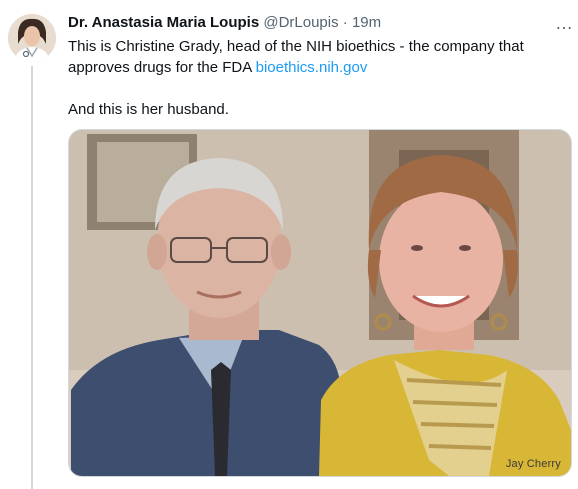 The width and height of the screenshot is (578, 489). Describe the element at coordinates (32, 38) in the screenshot. I see `author-avatar` at that location.